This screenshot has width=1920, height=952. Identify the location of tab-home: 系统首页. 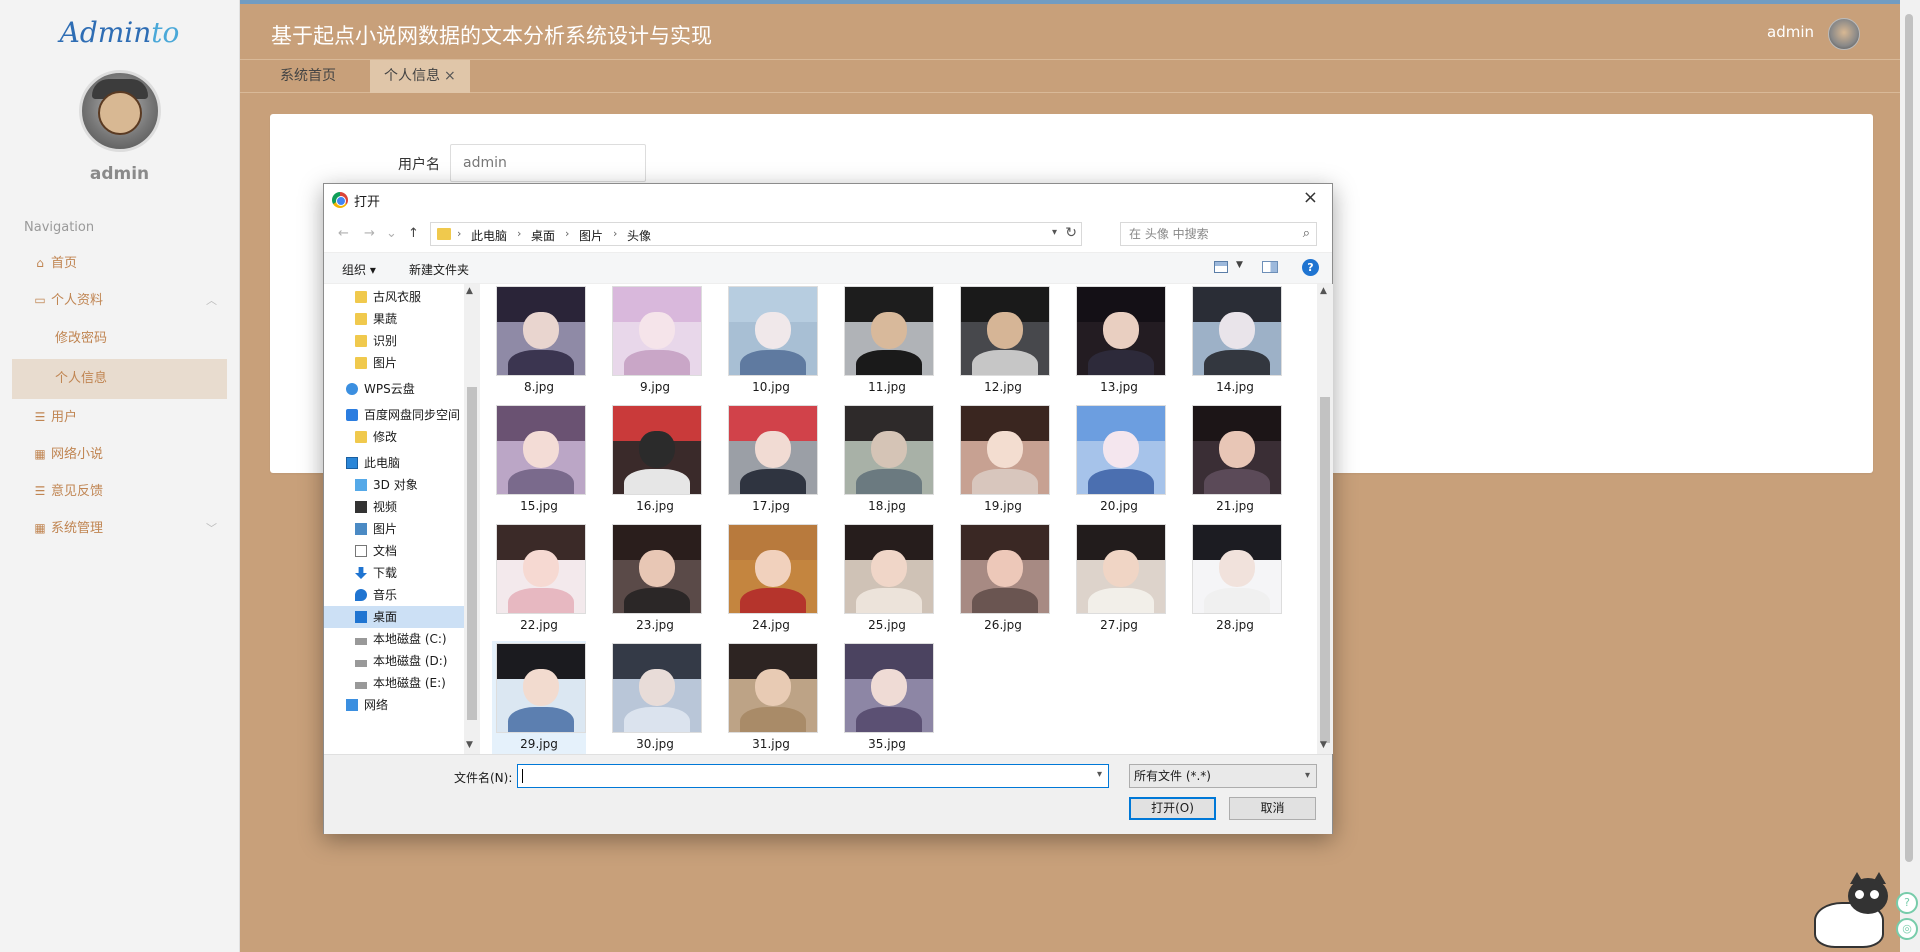
(308, 76).